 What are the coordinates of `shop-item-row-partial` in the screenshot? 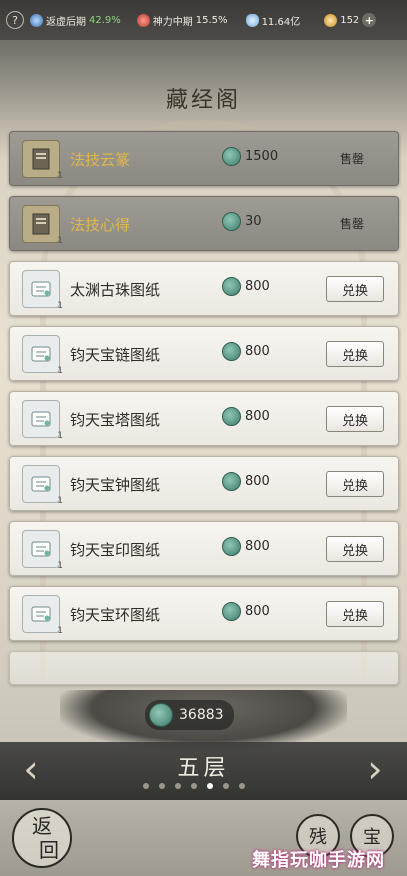 It's located at (204, 668).